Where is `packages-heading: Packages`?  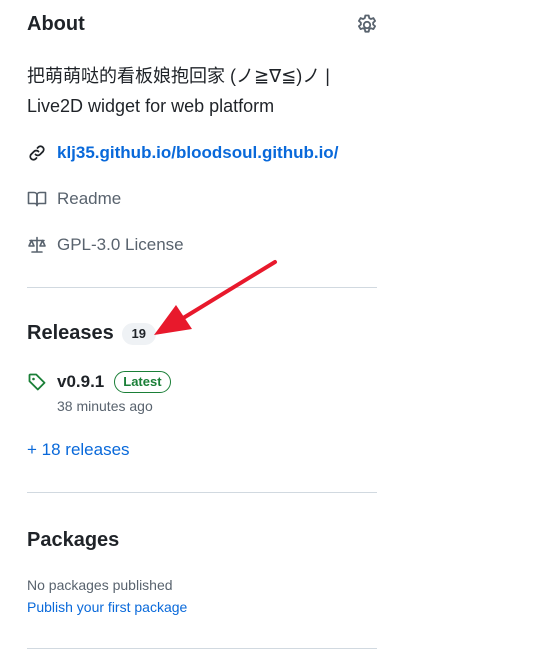
packages-heading: Packages is located at coordinates (73, 540).